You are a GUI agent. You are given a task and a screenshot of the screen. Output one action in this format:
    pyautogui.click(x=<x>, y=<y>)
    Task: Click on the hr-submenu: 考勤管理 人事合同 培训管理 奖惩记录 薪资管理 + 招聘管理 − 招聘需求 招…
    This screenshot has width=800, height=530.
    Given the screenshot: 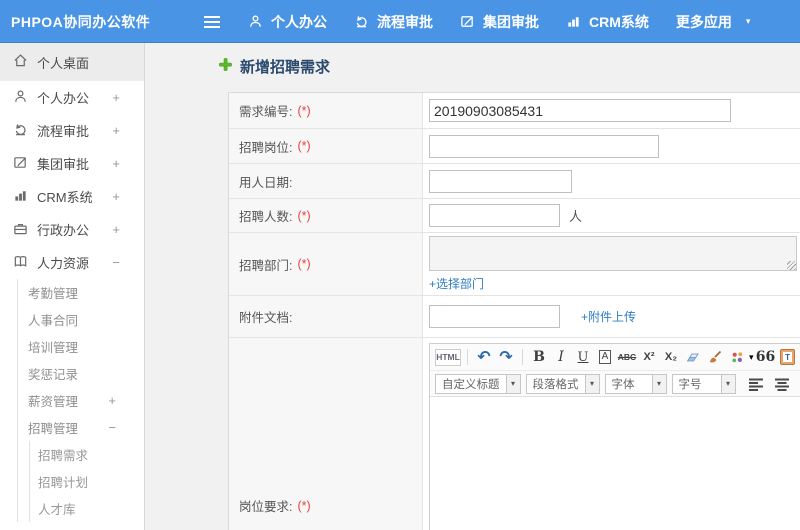 What is the action you would take?
    pyautogui.click(x=80, y=400)
    